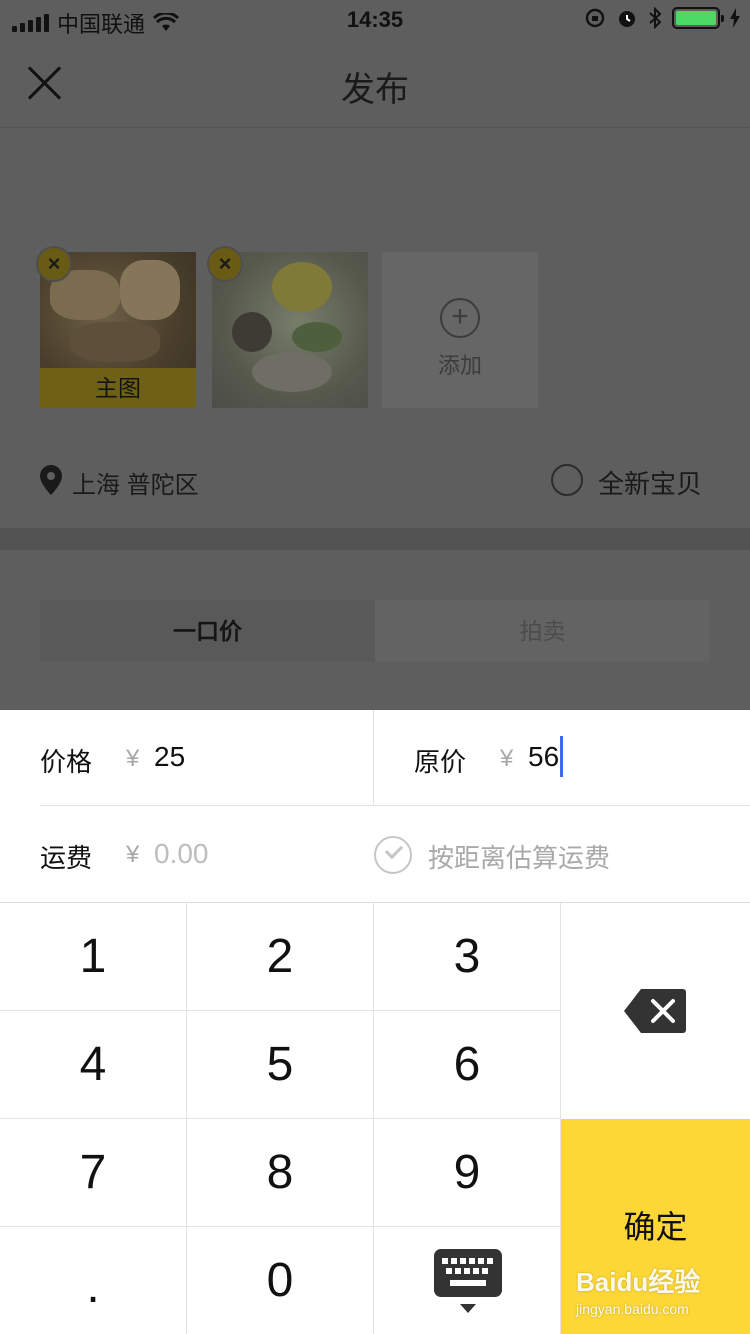  I want to click on original-price-input: 56, so click(543, 757).